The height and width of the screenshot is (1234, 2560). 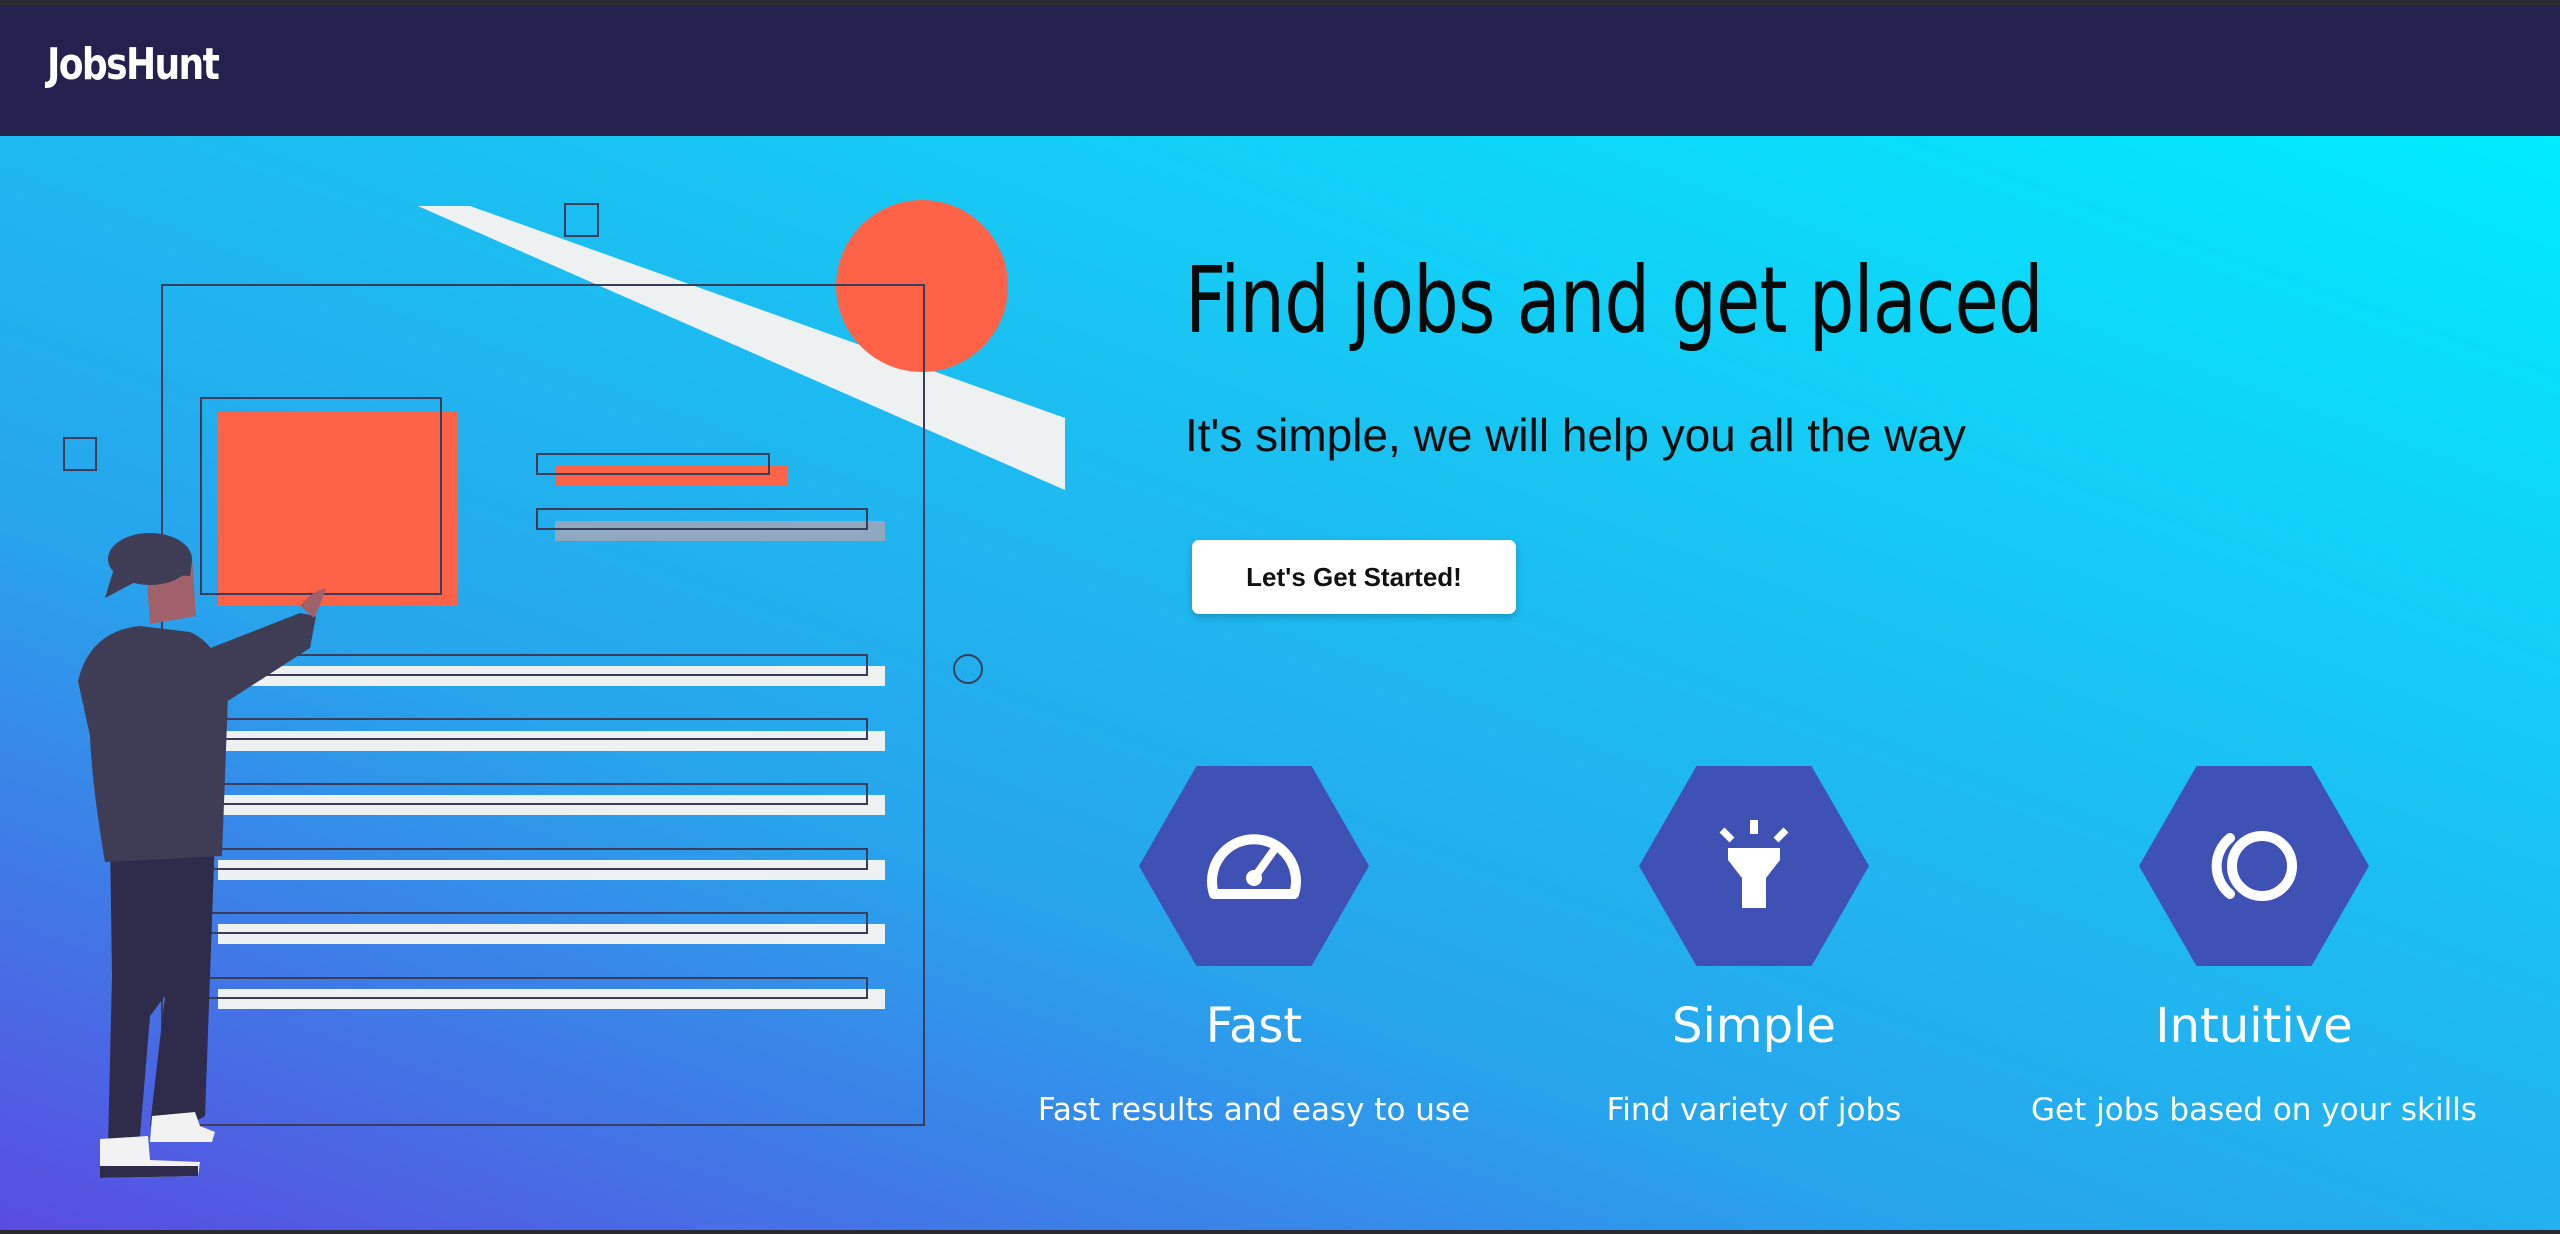 What do you see at coordinates (1754, 1110) in the screenshot?
I see `feature-description: Find variety of jobs` at bounding box center [1754, 1110].